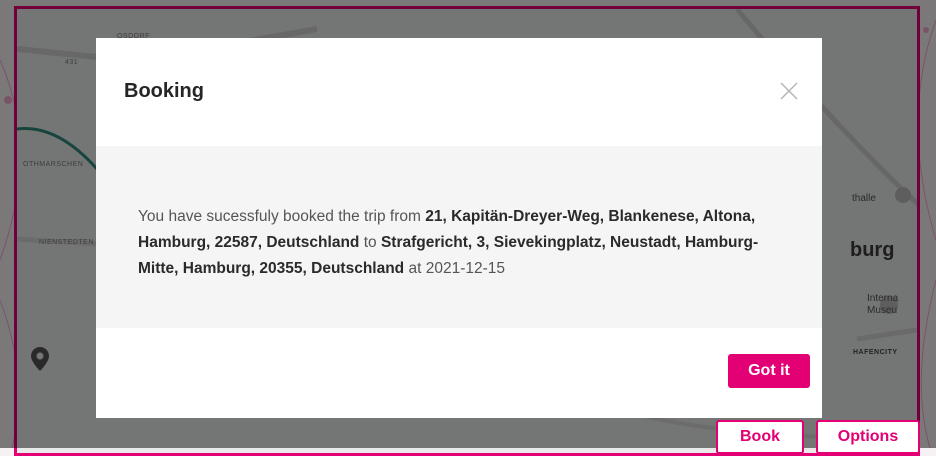  Describe the element at coordinates (868, 437) in the screenshot. I see `options-button: Options` at that location.